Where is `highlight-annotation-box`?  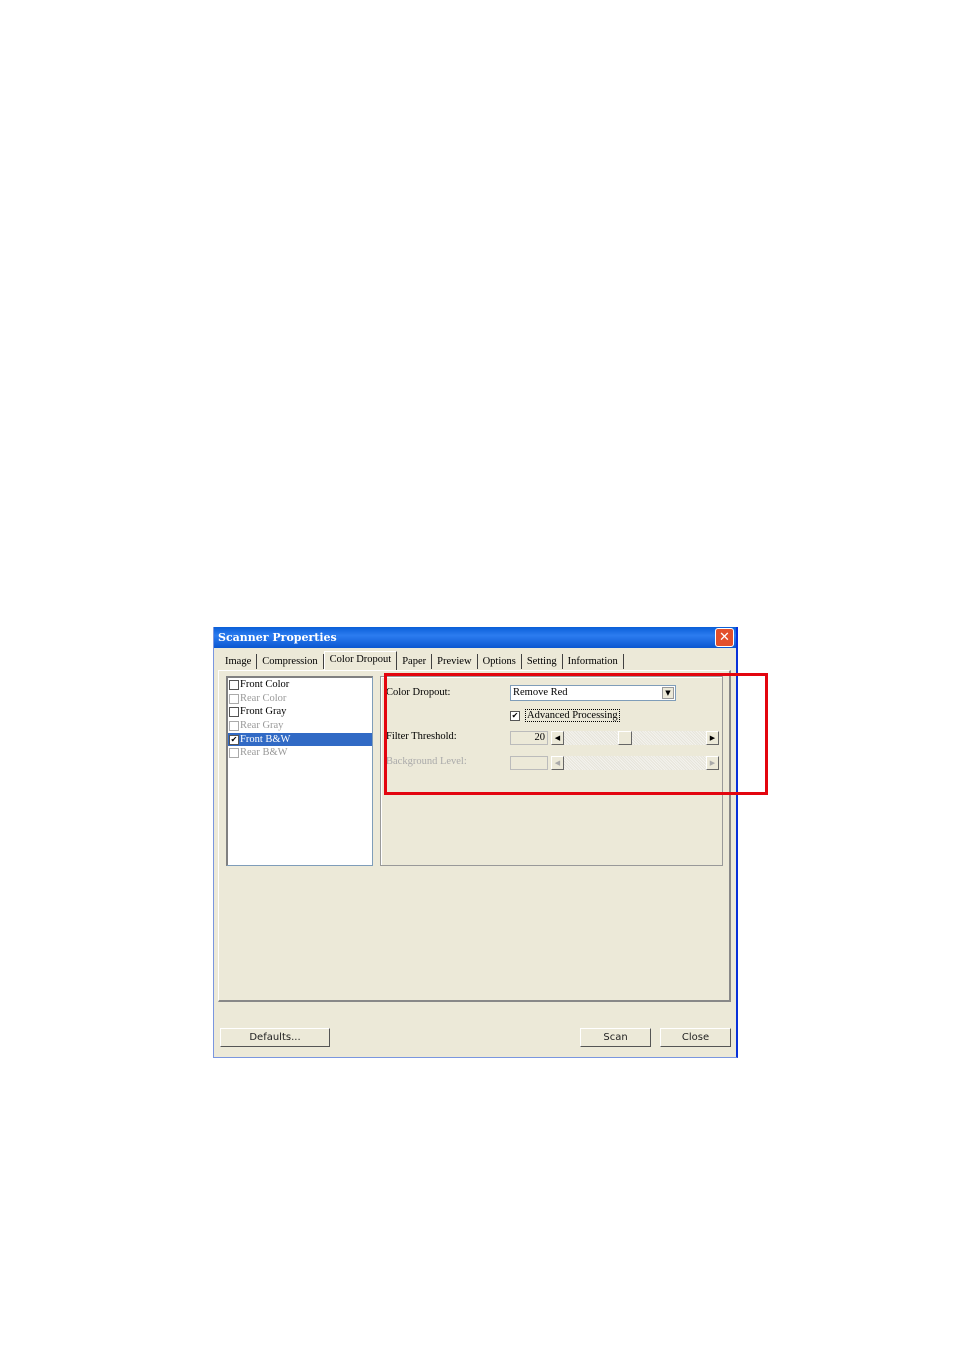 highlight-annotation-box is located at coordinates (576, 734).